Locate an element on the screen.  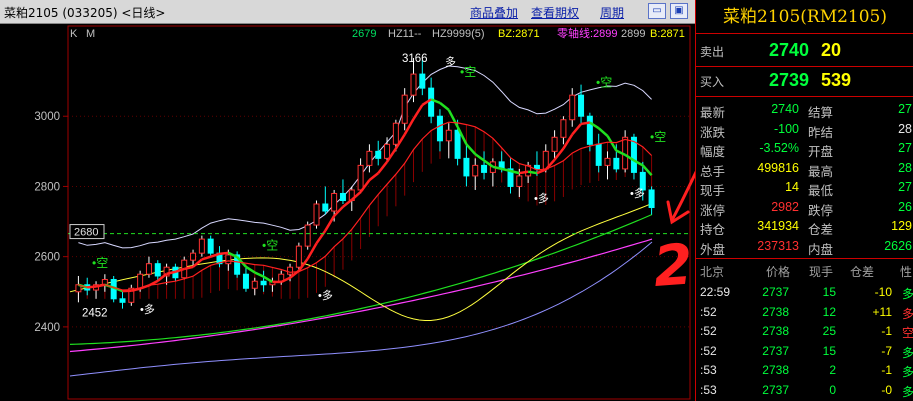
y-tick-label: 2400 is located at coordinates (47, 328).